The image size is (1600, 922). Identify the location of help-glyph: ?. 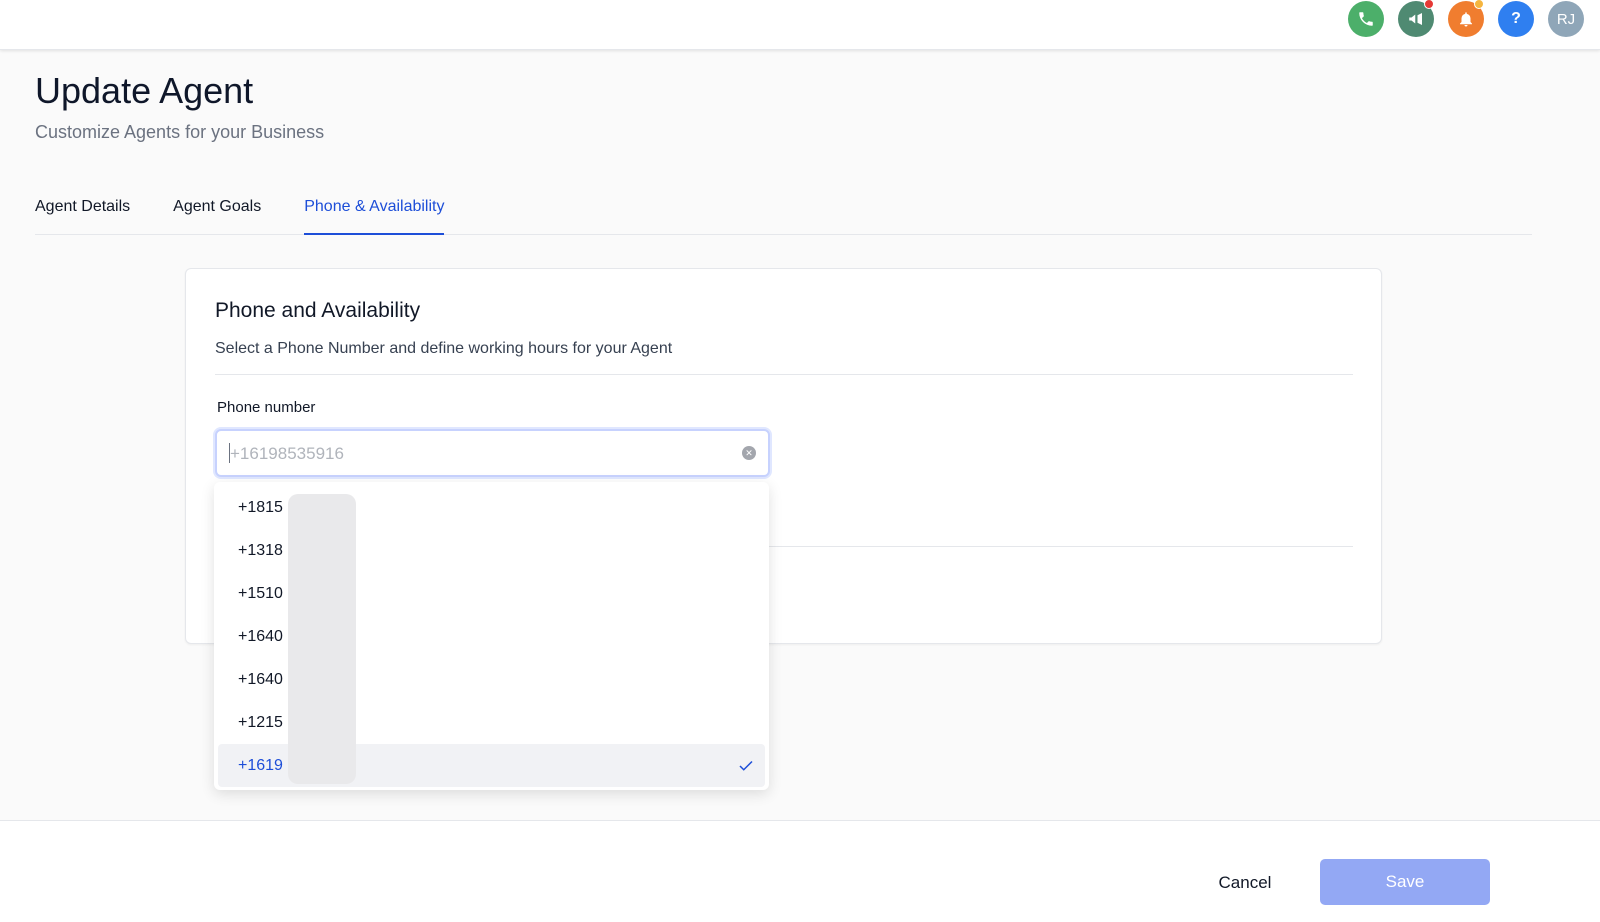
(1516, 18).